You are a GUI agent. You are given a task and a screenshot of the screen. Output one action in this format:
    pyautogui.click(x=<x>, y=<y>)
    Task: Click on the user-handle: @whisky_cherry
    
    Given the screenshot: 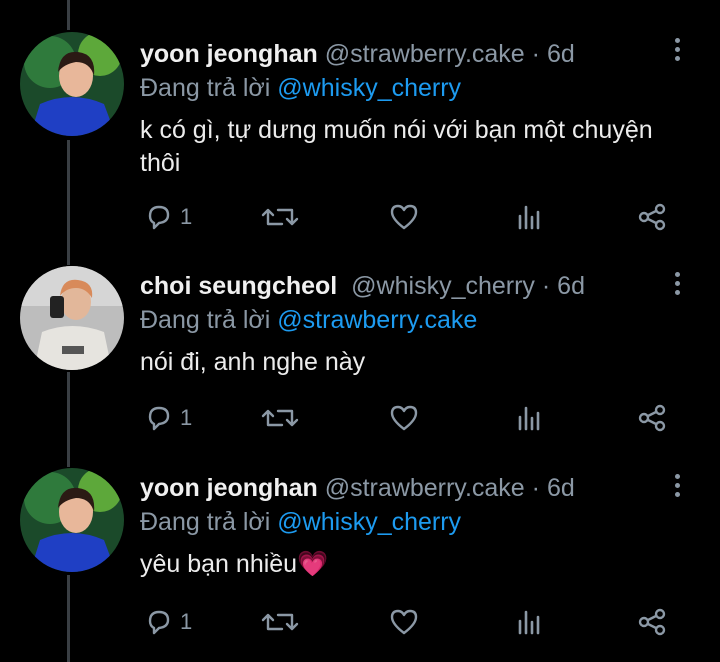 What is the action you would take?
    pyautogui.click(x=443, y=286)
    